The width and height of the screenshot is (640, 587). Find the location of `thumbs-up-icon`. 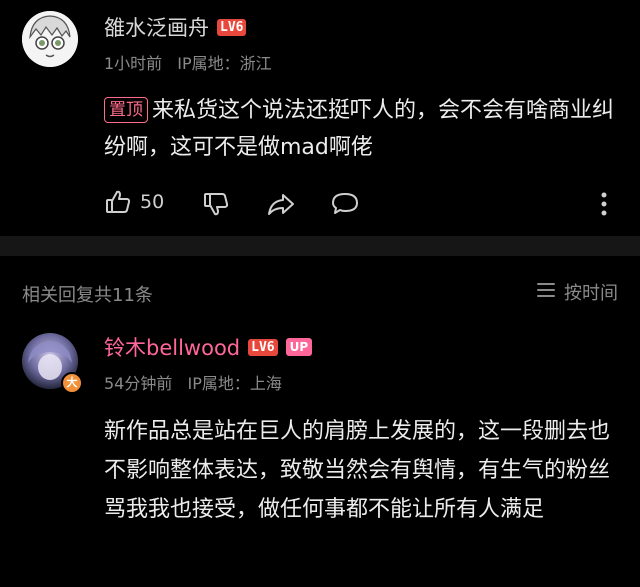

thumbs-up-icon is located at coordinates (118, 202).